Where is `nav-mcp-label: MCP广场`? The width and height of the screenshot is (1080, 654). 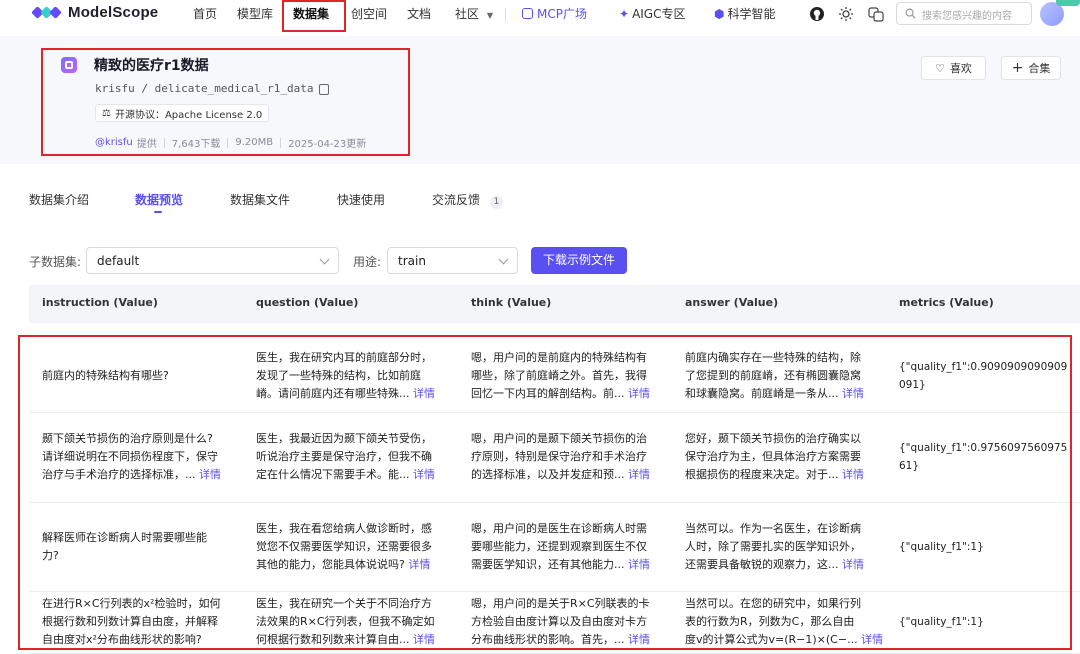
nav-mcp-label: MCP广场 is located at coordinates (562, 14).